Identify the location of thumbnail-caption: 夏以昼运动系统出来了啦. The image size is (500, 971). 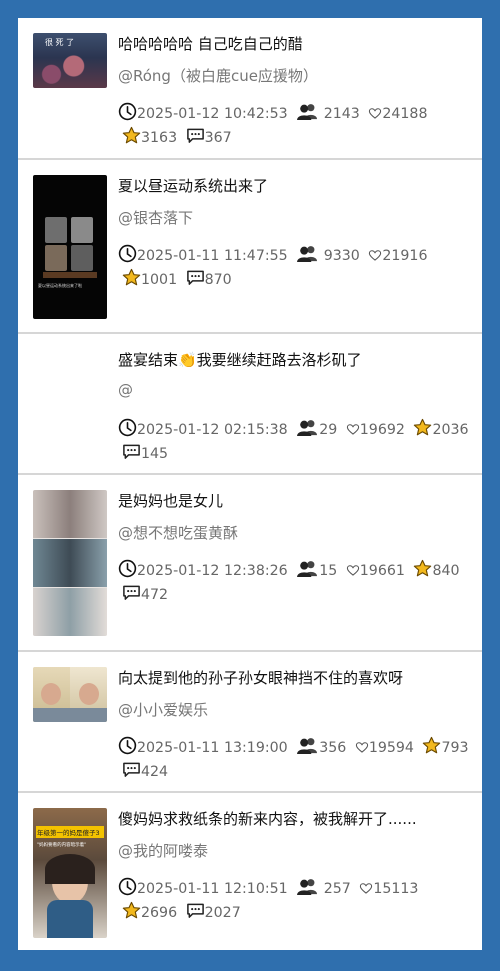
(60, 285).